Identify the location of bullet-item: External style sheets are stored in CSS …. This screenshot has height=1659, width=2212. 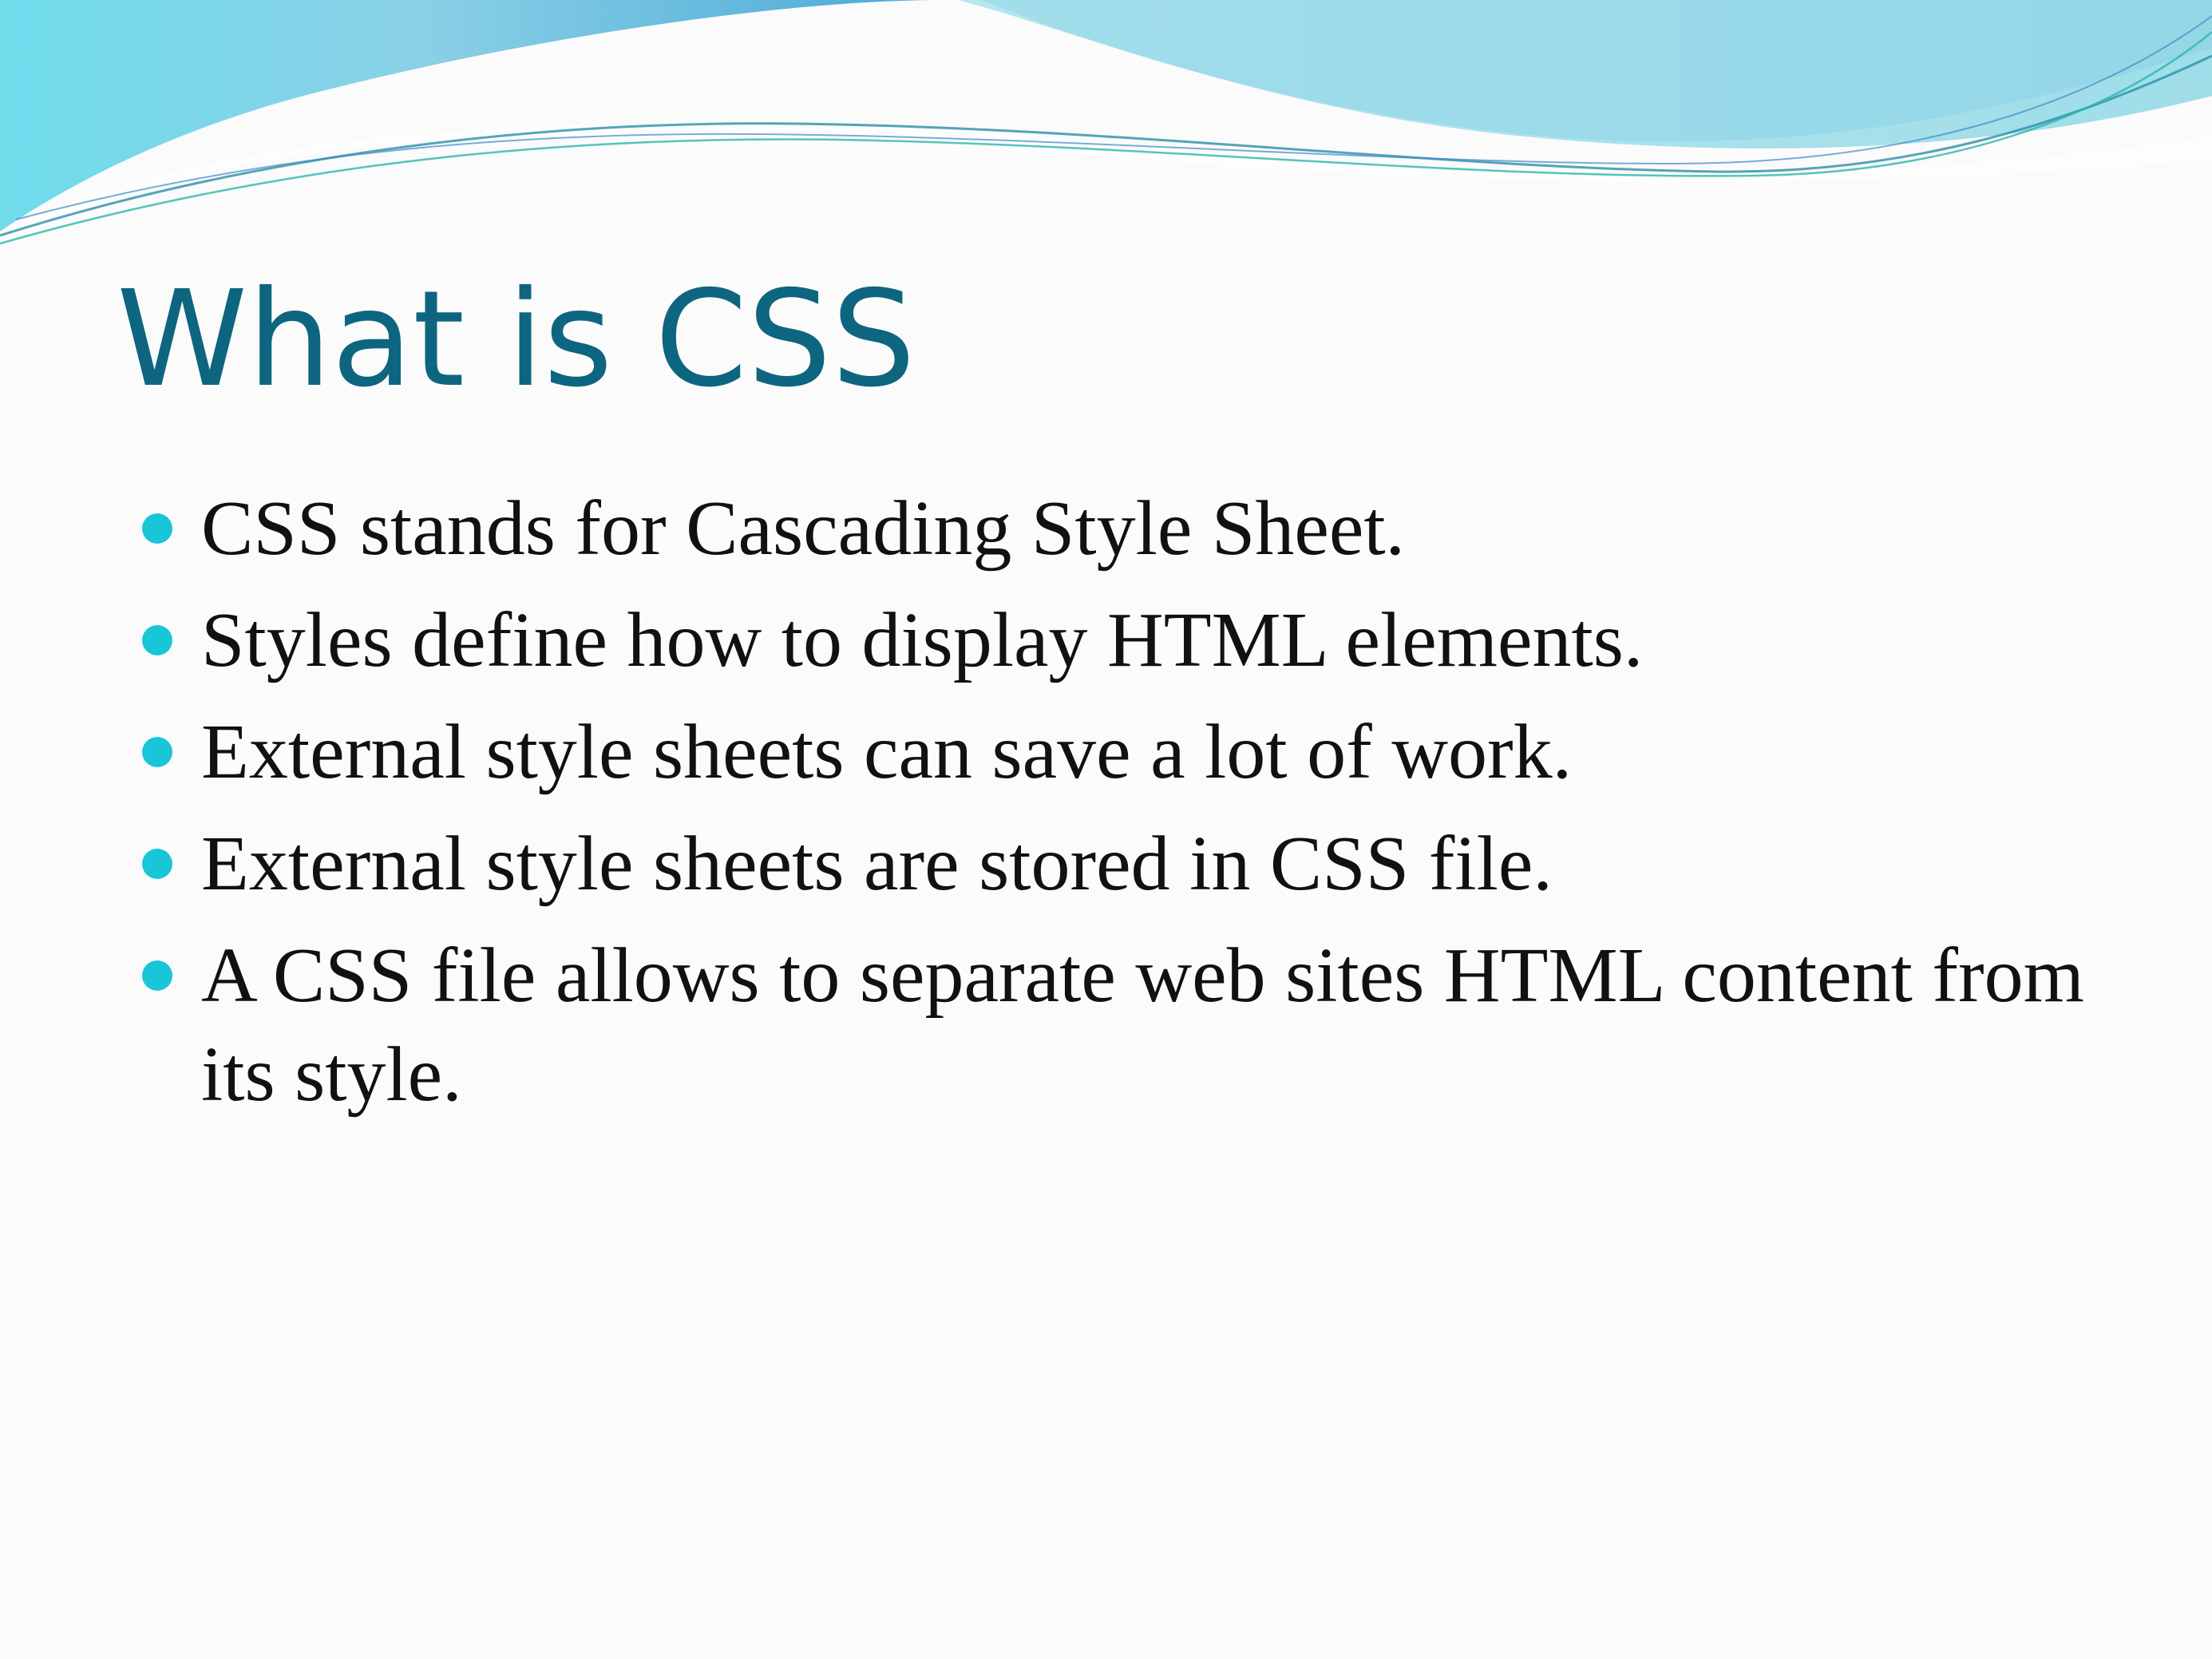
(1133, 863).